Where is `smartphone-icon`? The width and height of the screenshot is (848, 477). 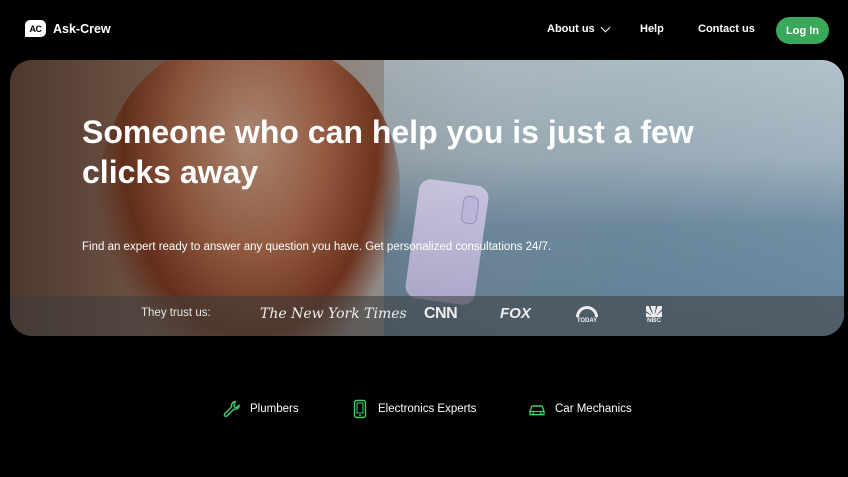 smartphone-icon is located at coordinates (360, 409).